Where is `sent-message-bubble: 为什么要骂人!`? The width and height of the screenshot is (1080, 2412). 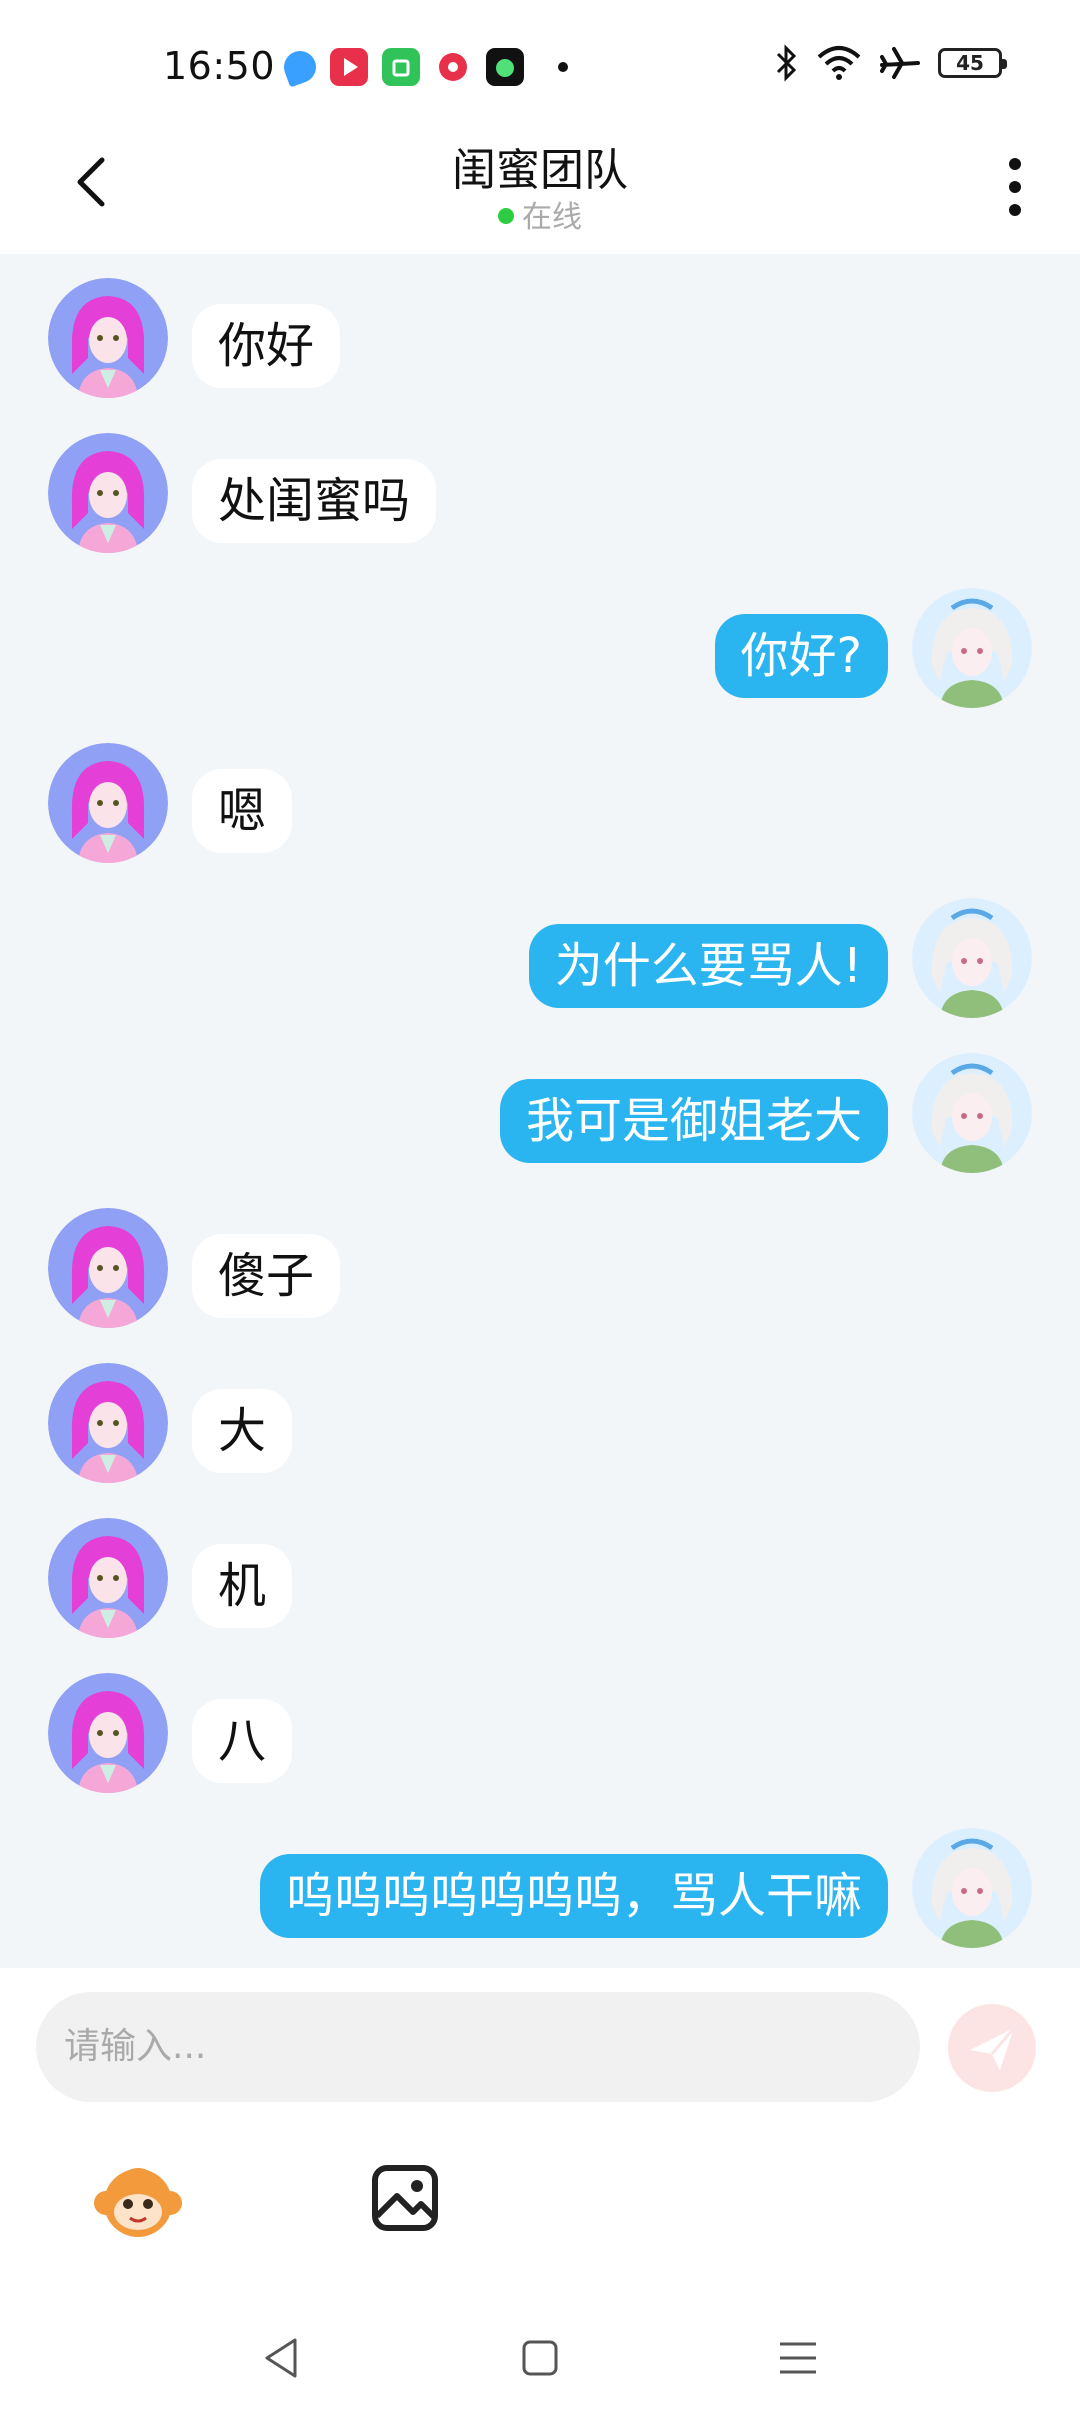
sent-message-bubble: 为什么要骂人! is located at coordinates (708, 966).